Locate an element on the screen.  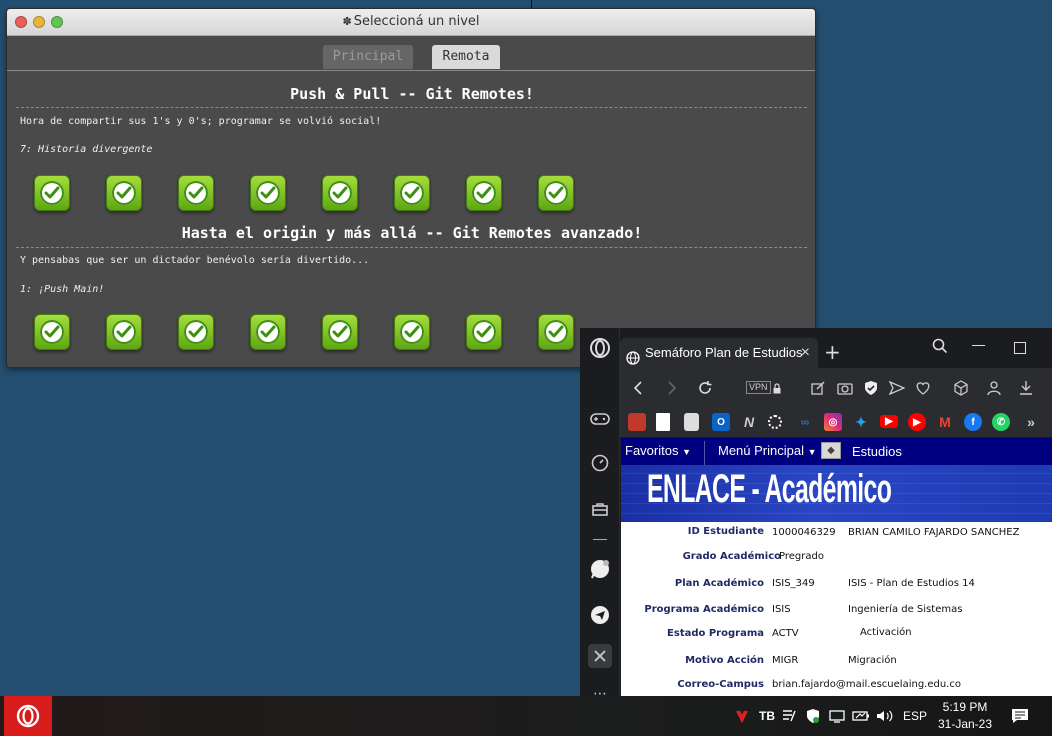
opera-taskbar-icon is located at coordinates (28, 716).